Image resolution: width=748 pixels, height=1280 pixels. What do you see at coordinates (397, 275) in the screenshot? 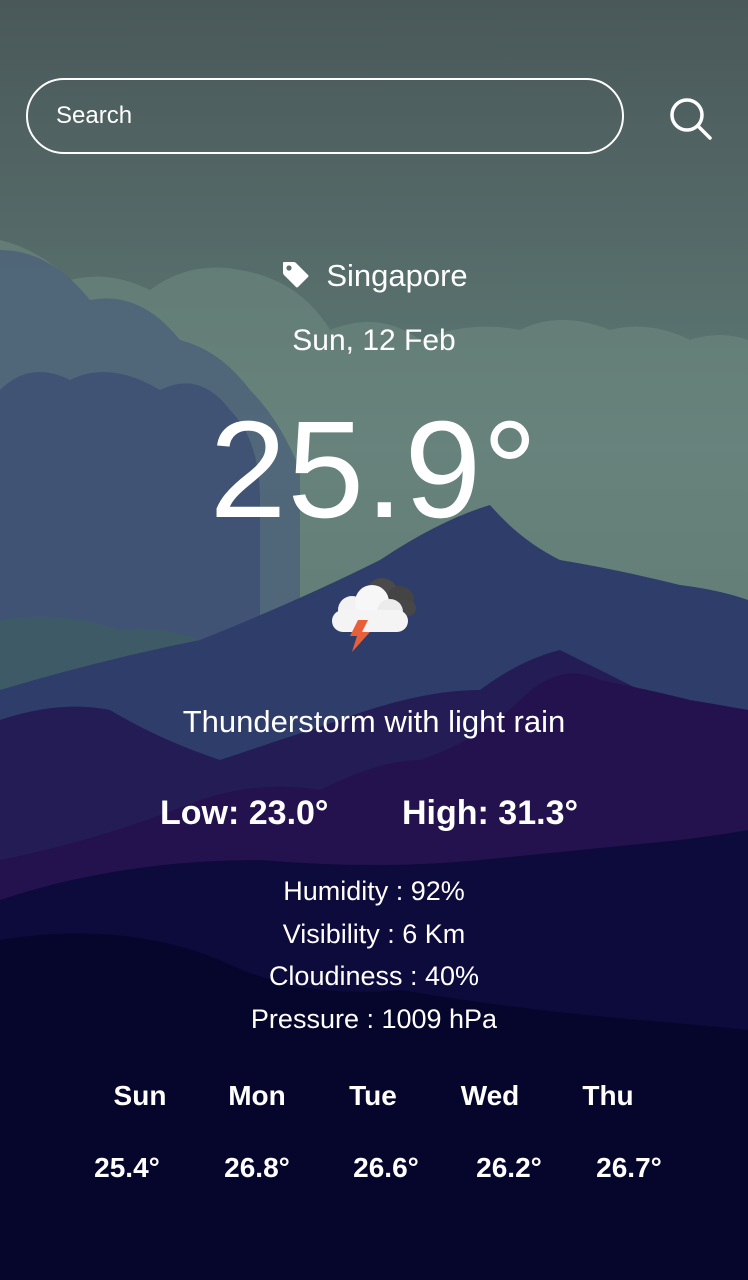
I see `location-name: Singapore` at bounding box center [397, 275].